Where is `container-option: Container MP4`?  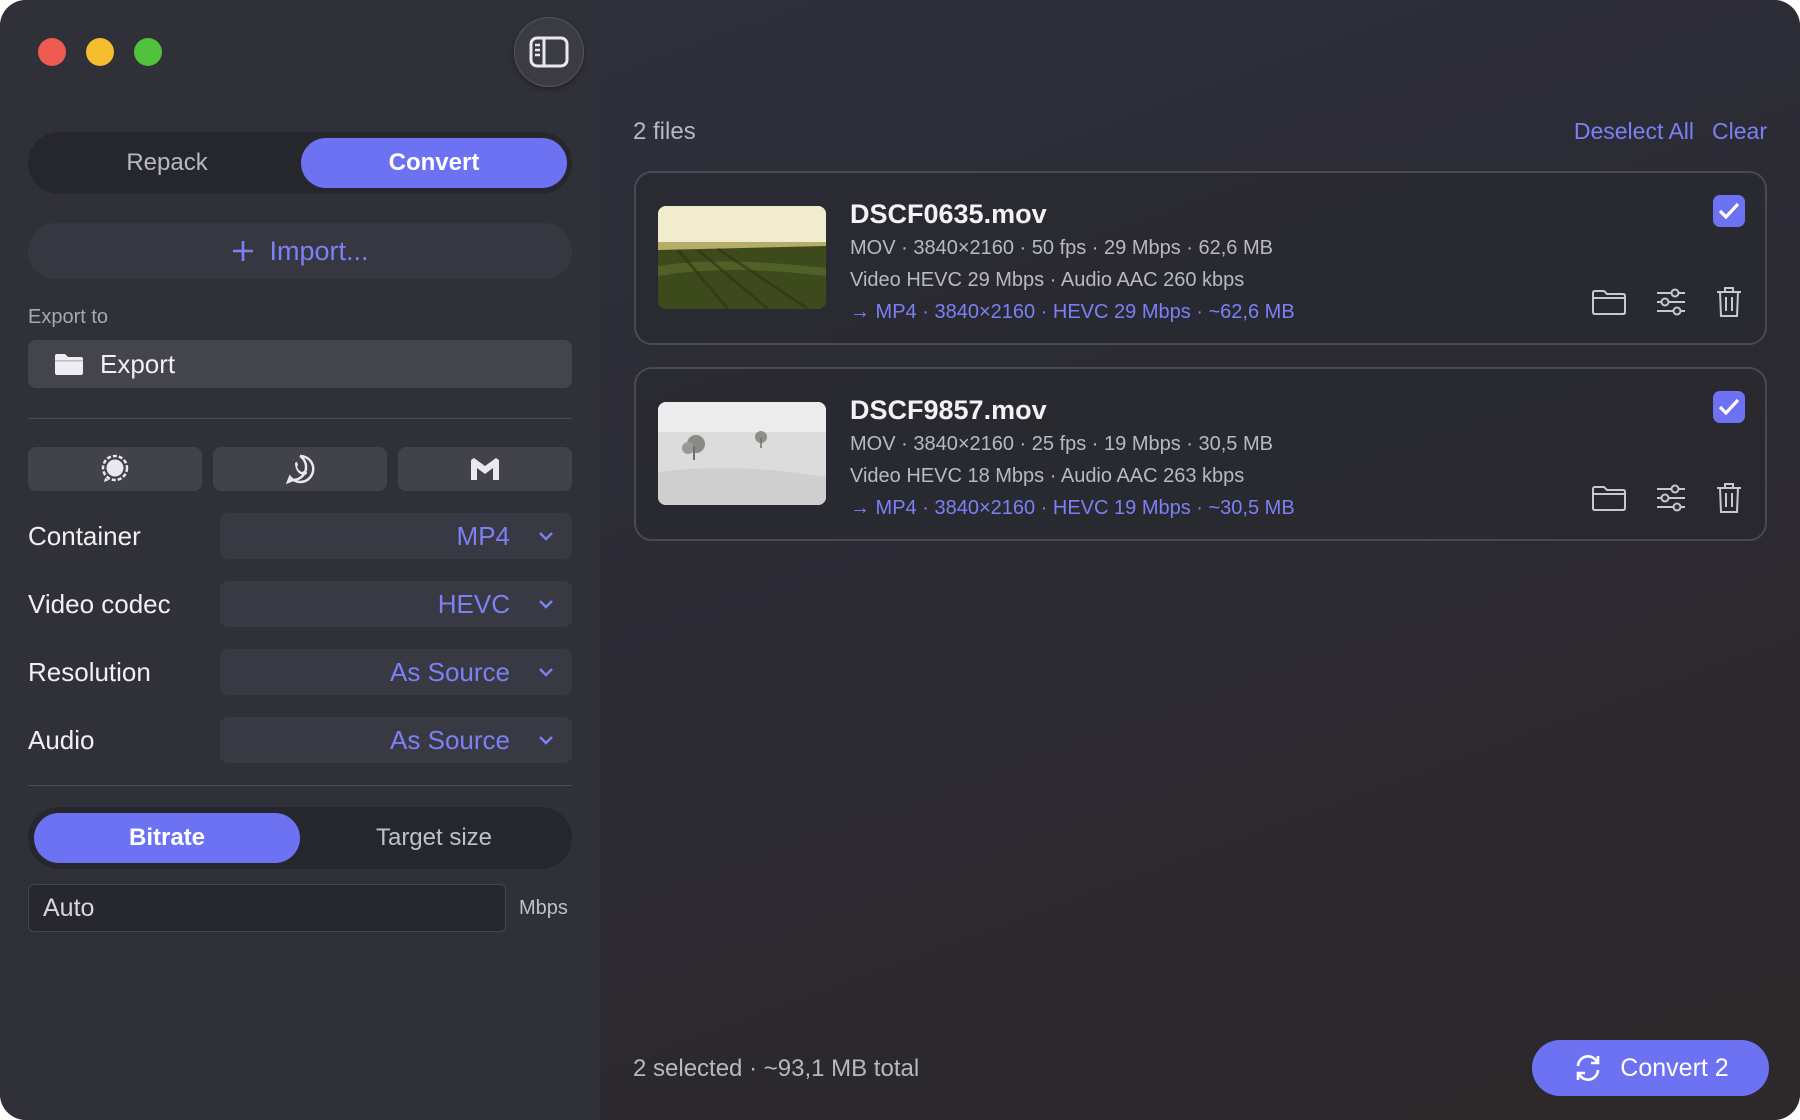
container-option: Container MP4 is located at coordinates (300, 536).